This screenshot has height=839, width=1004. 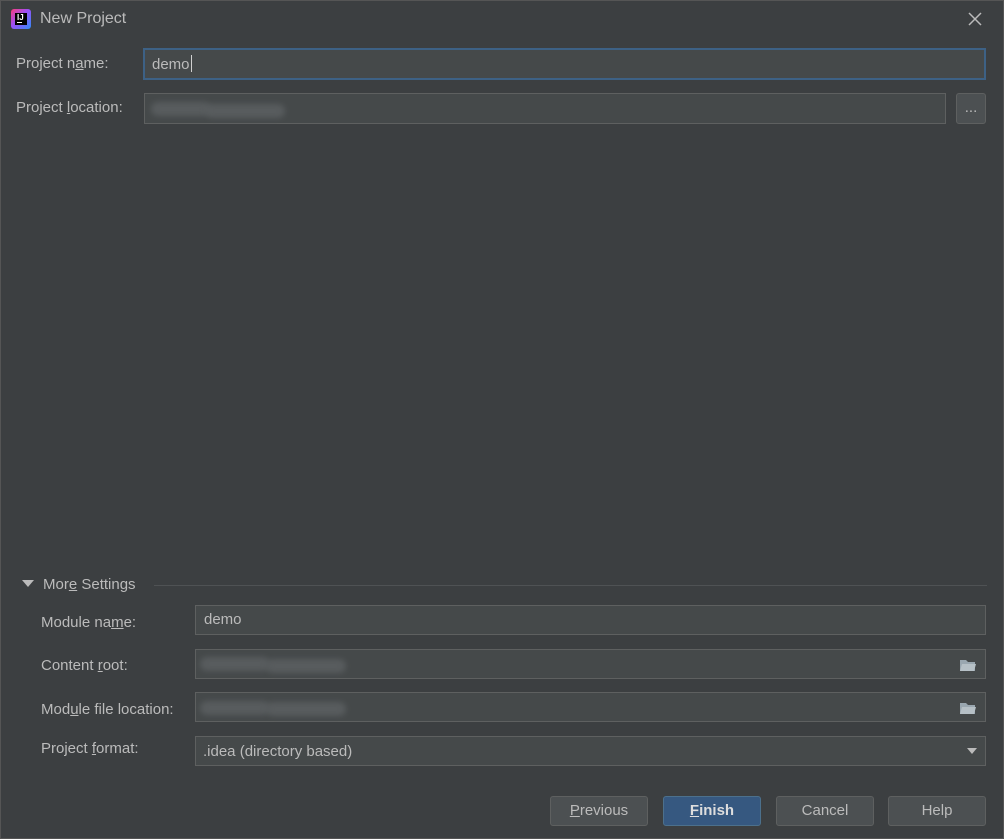 What do you see at coordinates (937, 811) in the screenshot?
I see `help-button: Help` at bounding box center [937, 811].